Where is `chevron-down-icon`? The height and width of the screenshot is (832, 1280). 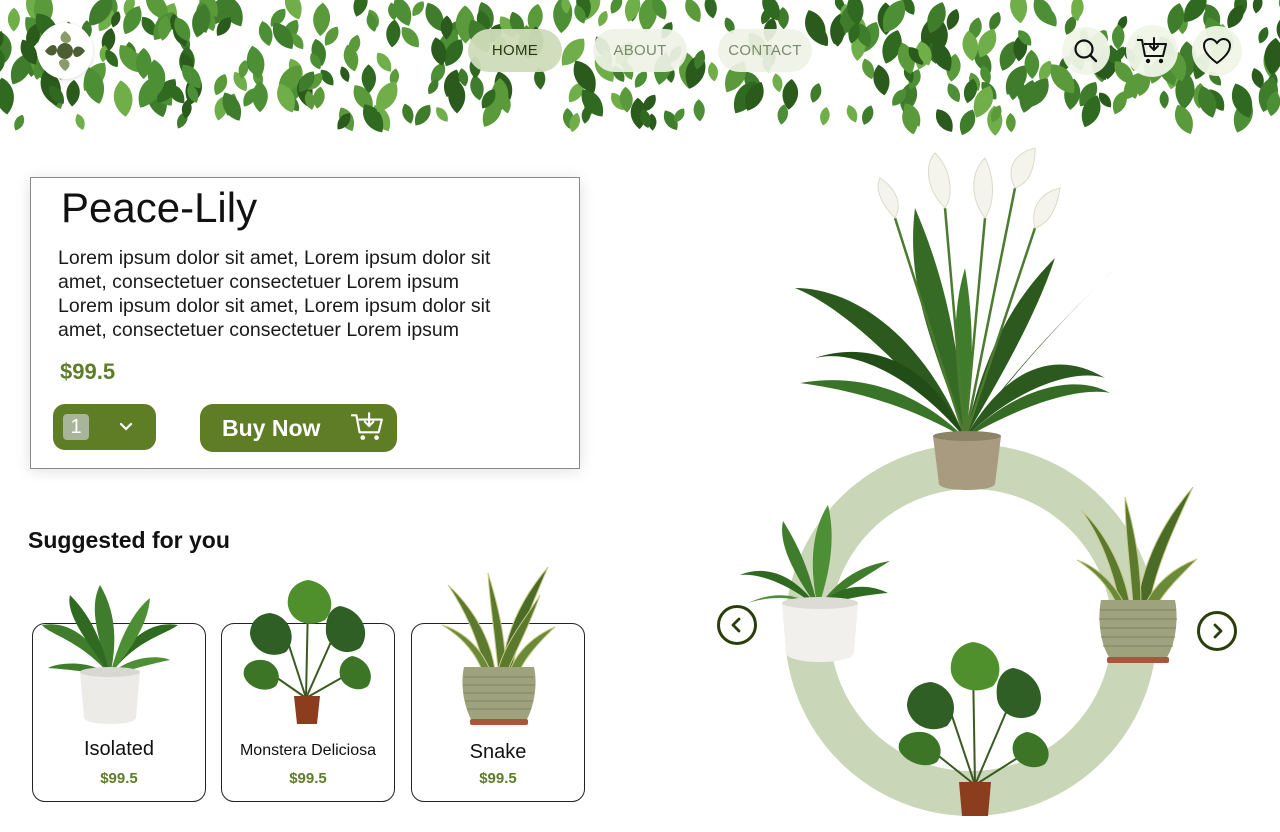 chevron-down-icon is located at coordinates (126, 426).